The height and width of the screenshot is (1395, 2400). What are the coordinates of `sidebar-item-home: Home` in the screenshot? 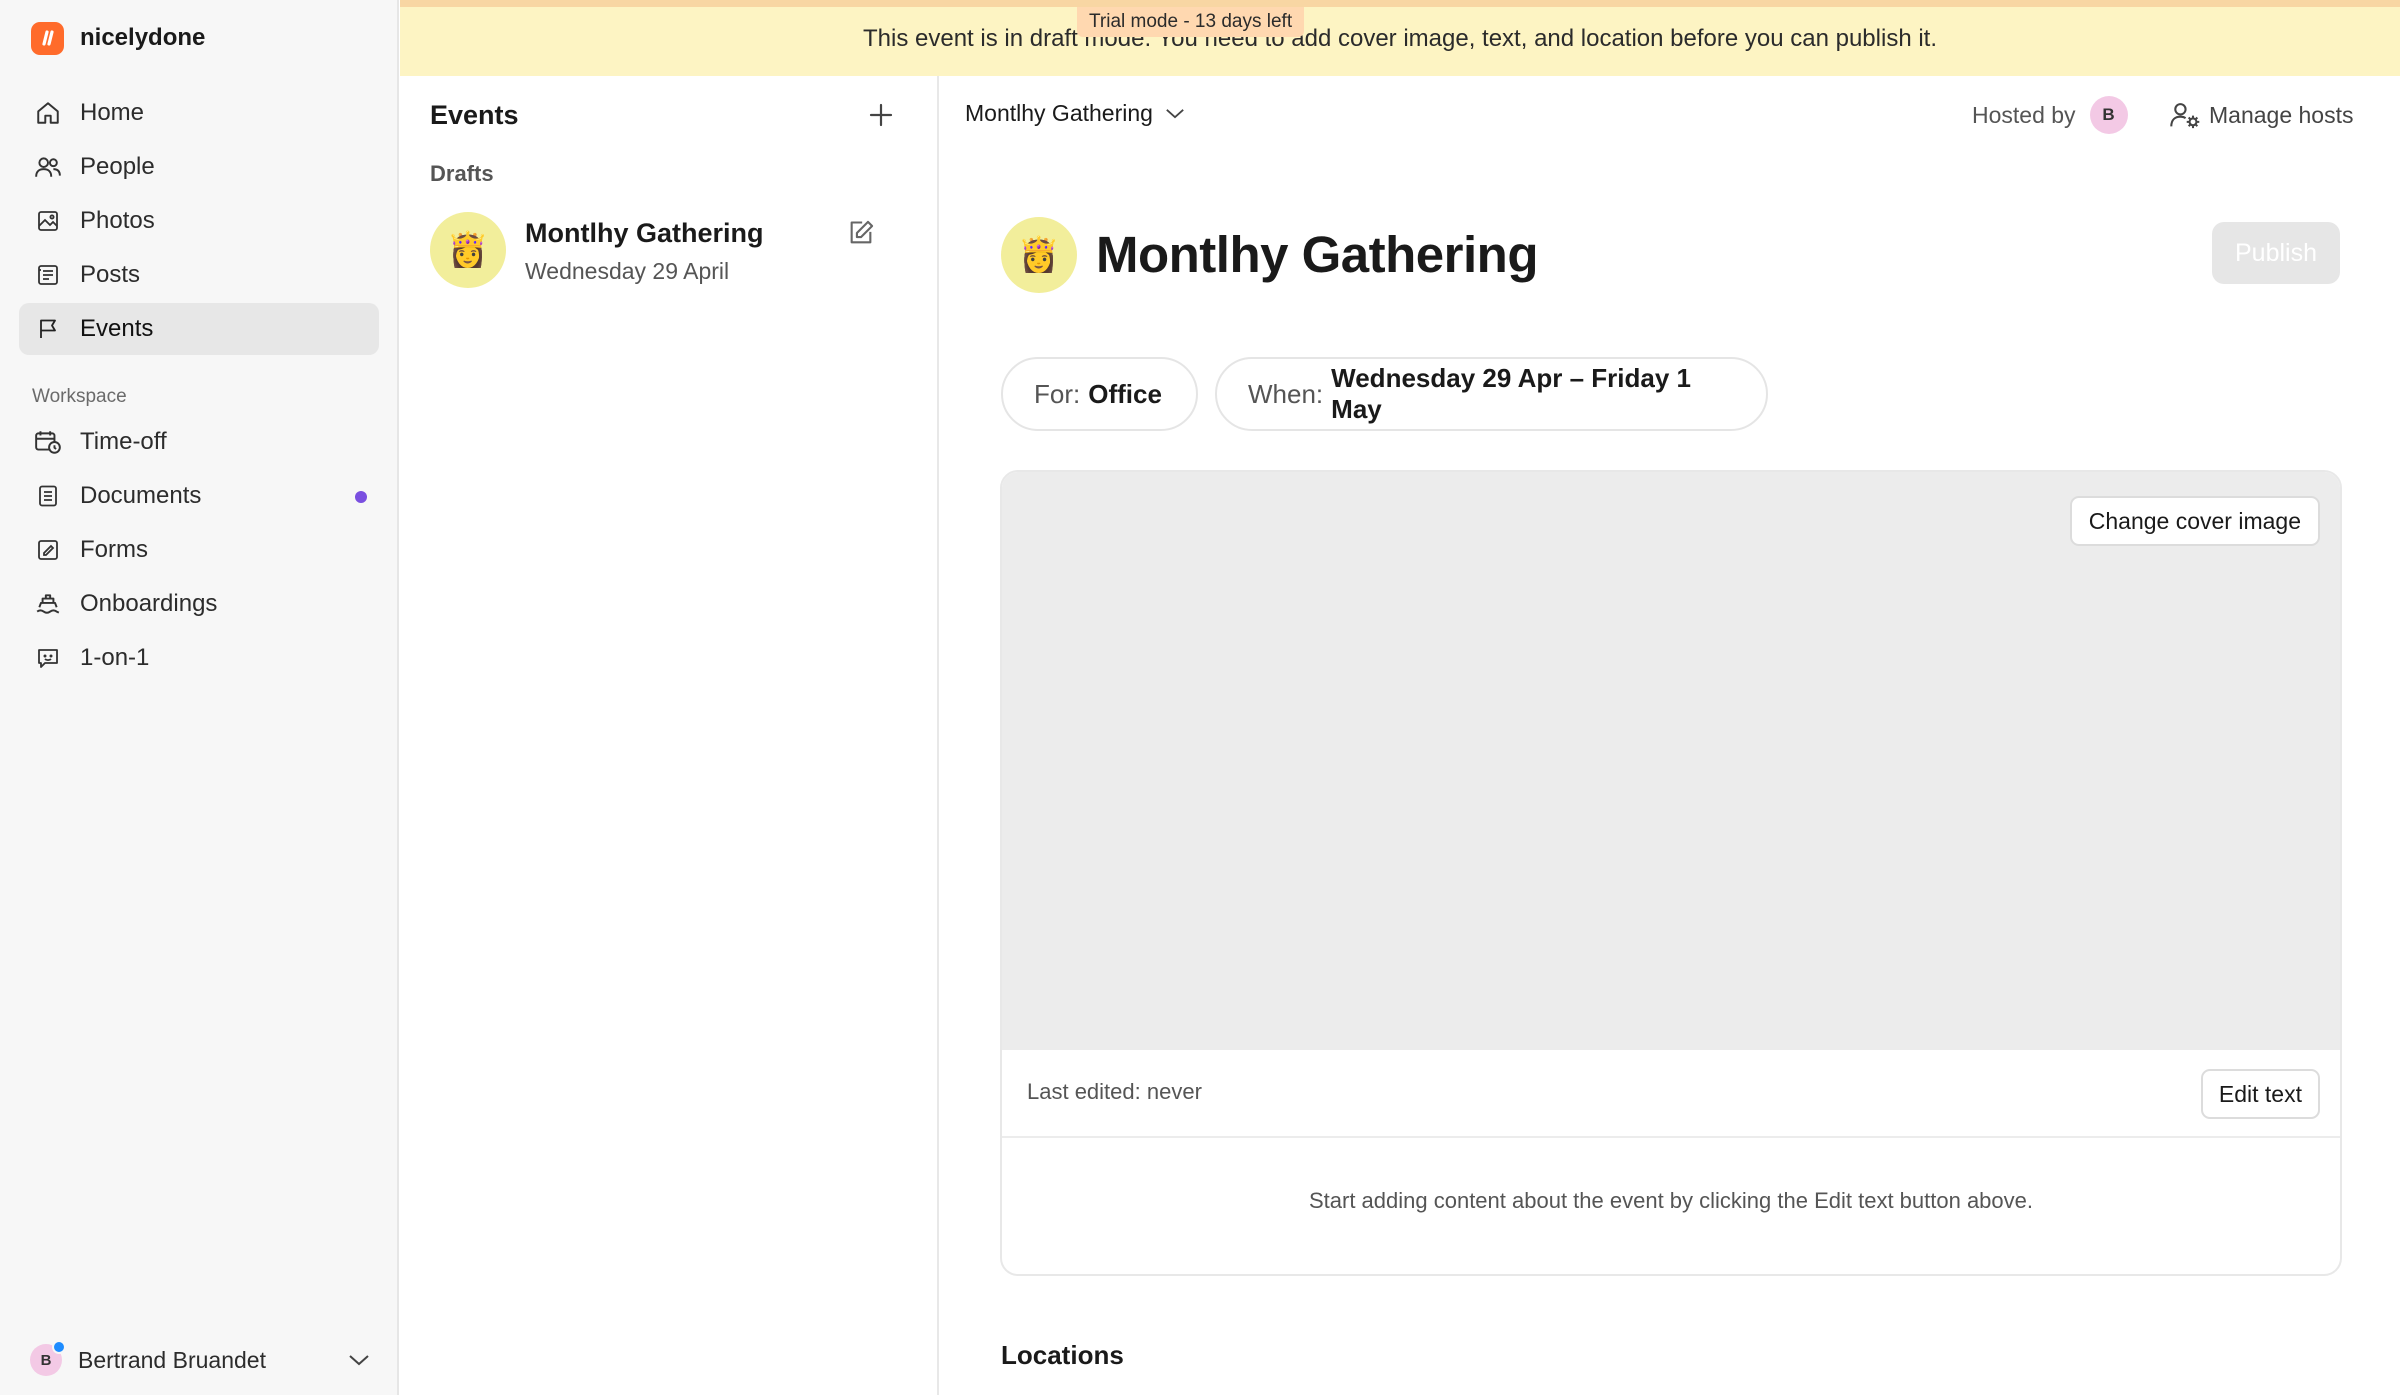 It's located at (199, 113).